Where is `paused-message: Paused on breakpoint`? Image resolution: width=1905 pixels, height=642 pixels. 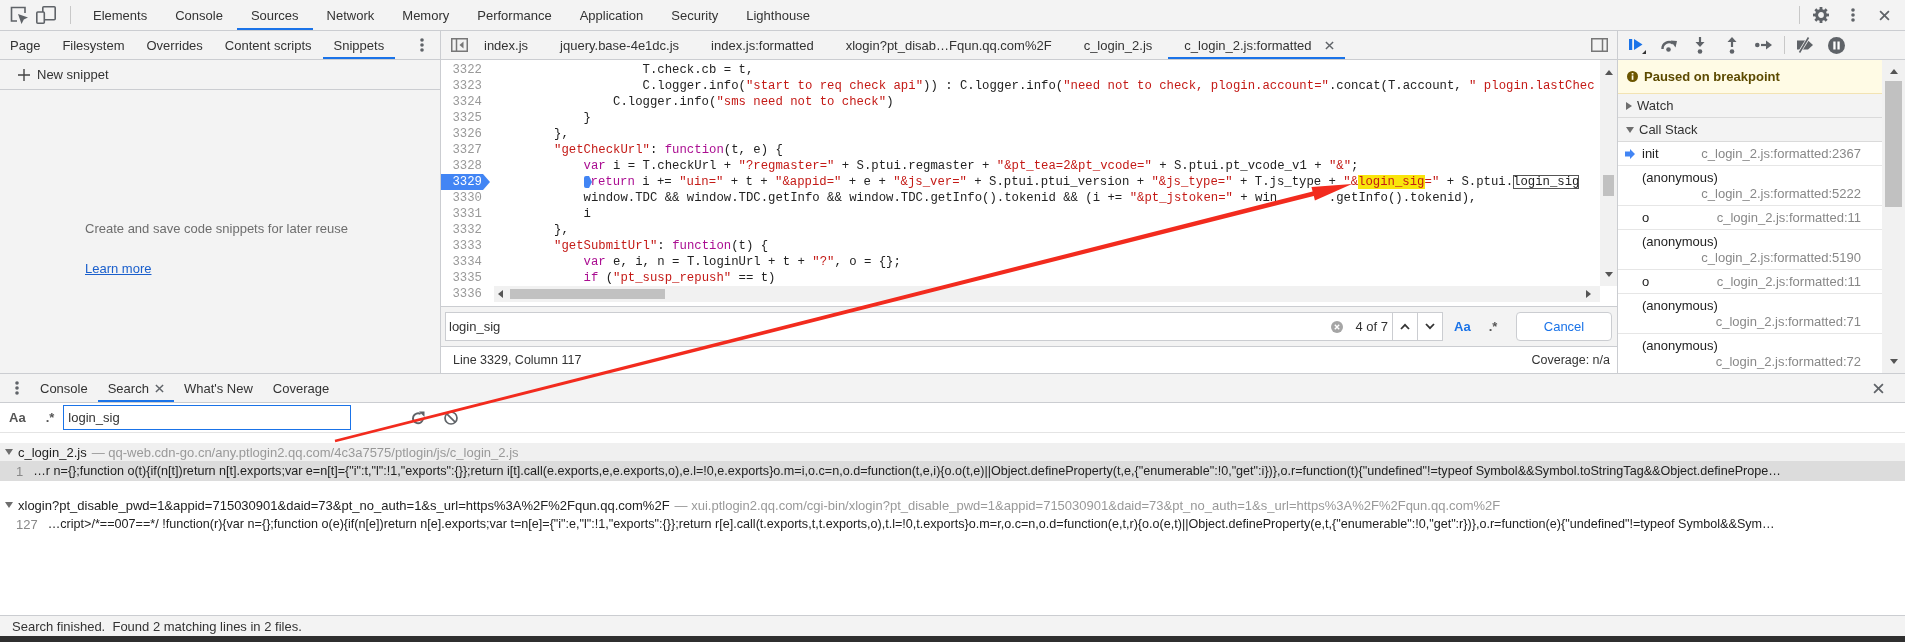 paused-message: Paused on breakpoint is located at coordinates (1712, 76).